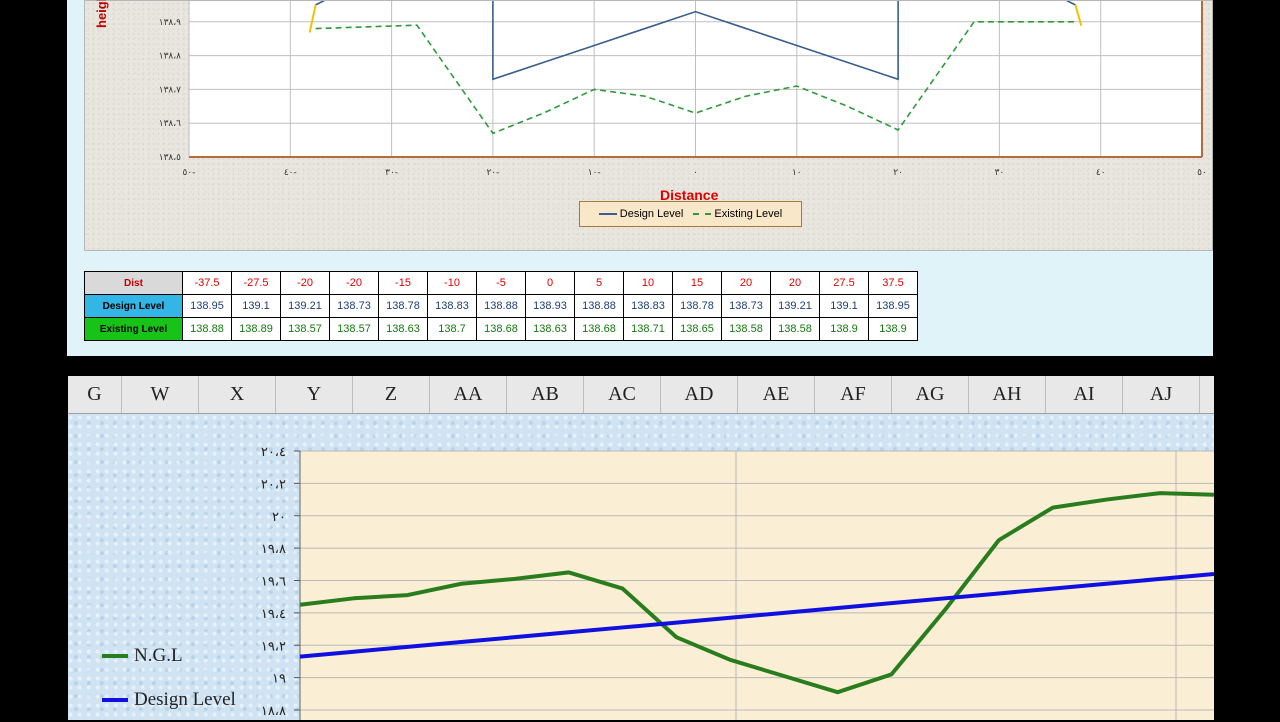 The height and width of the screenshot is (722, 1280). What do you see at coordinates (189, 173) in the screenshot?
I see `x-tick-label: ٥٠-` at bounding box center [189, 173].